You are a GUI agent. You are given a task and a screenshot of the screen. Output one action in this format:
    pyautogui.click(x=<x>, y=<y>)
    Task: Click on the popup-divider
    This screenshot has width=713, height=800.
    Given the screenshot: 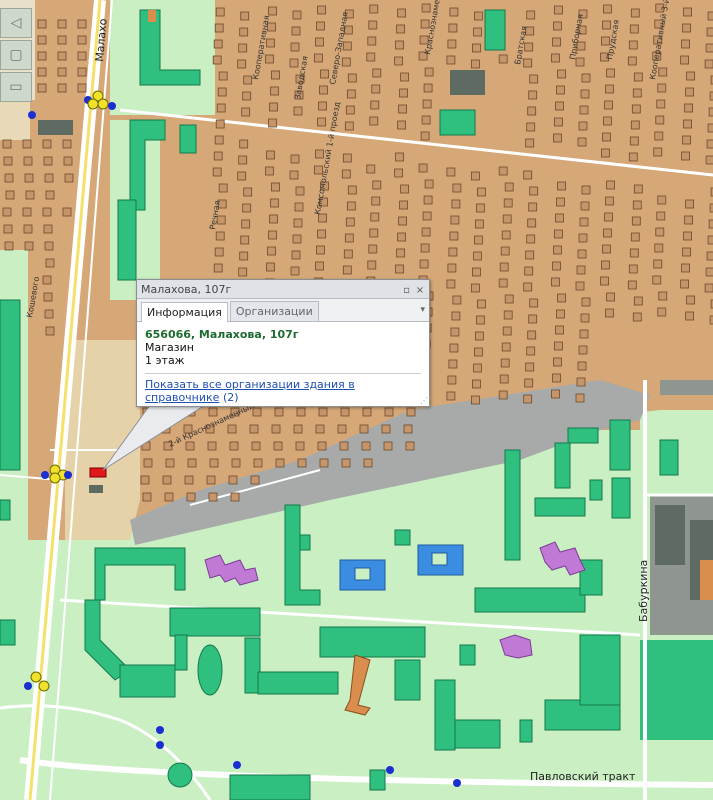 What is the action you would take?
    pyautogui.click(x=283, y=373)
    